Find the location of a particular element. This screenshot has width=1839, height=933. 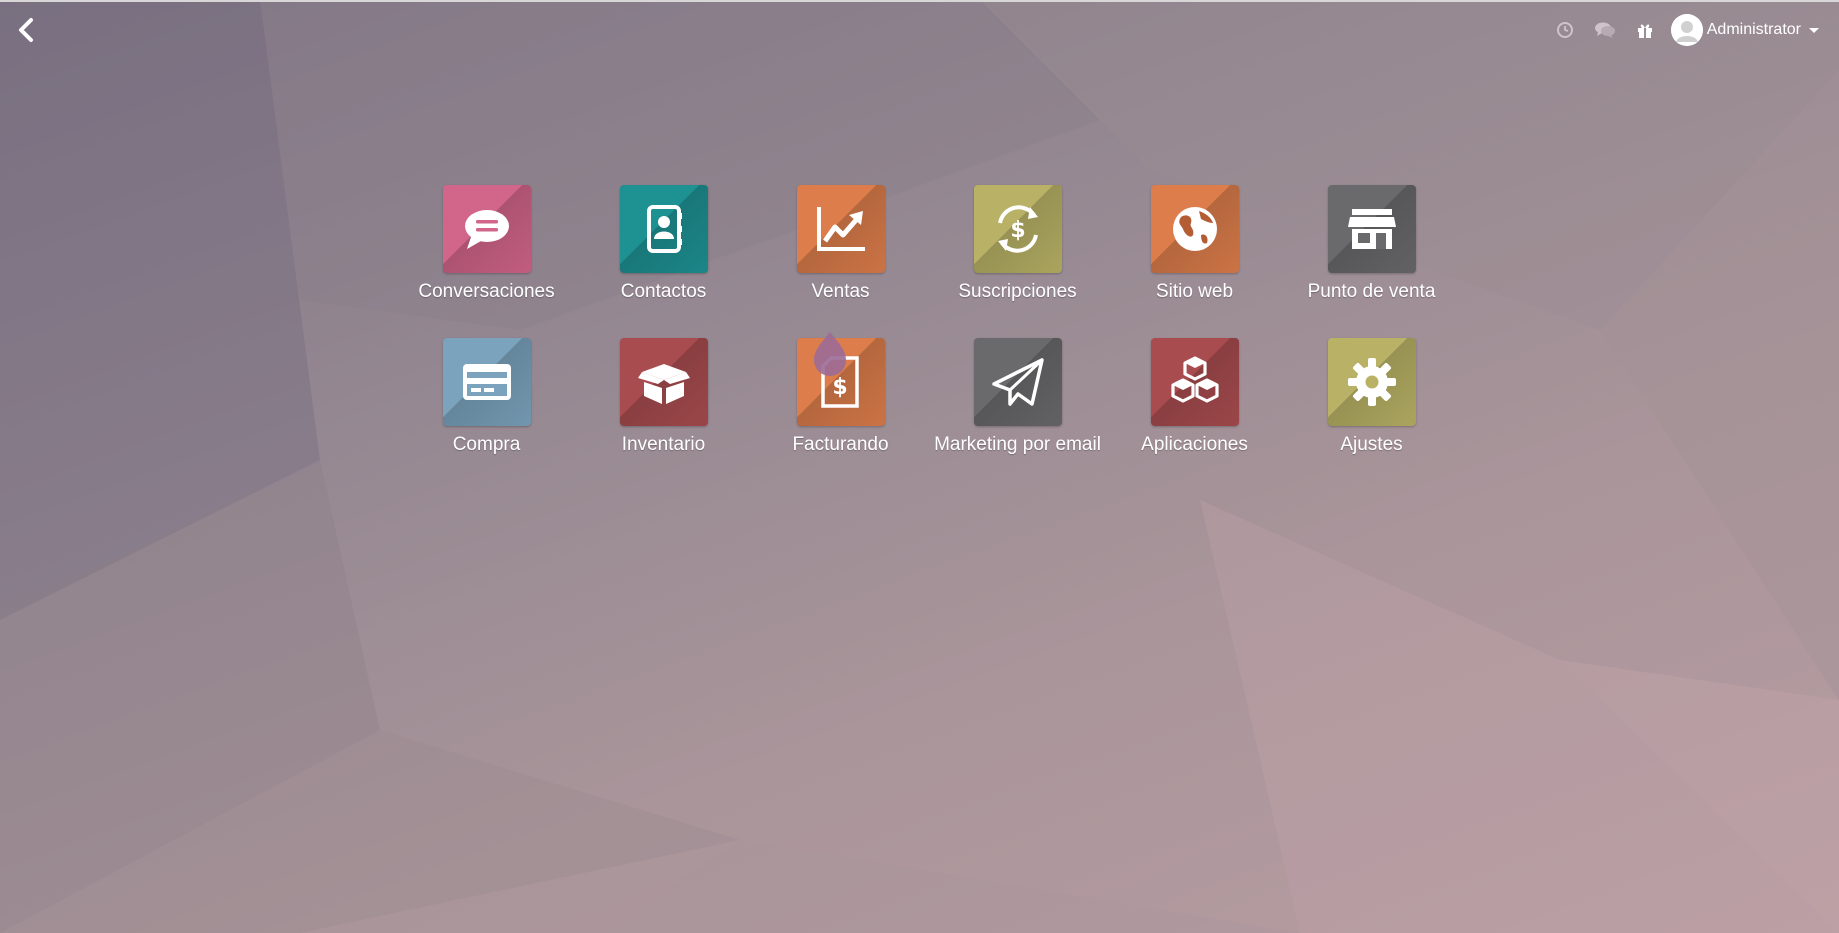

app-contactos: Contactos is located at coordinates (663, 261).